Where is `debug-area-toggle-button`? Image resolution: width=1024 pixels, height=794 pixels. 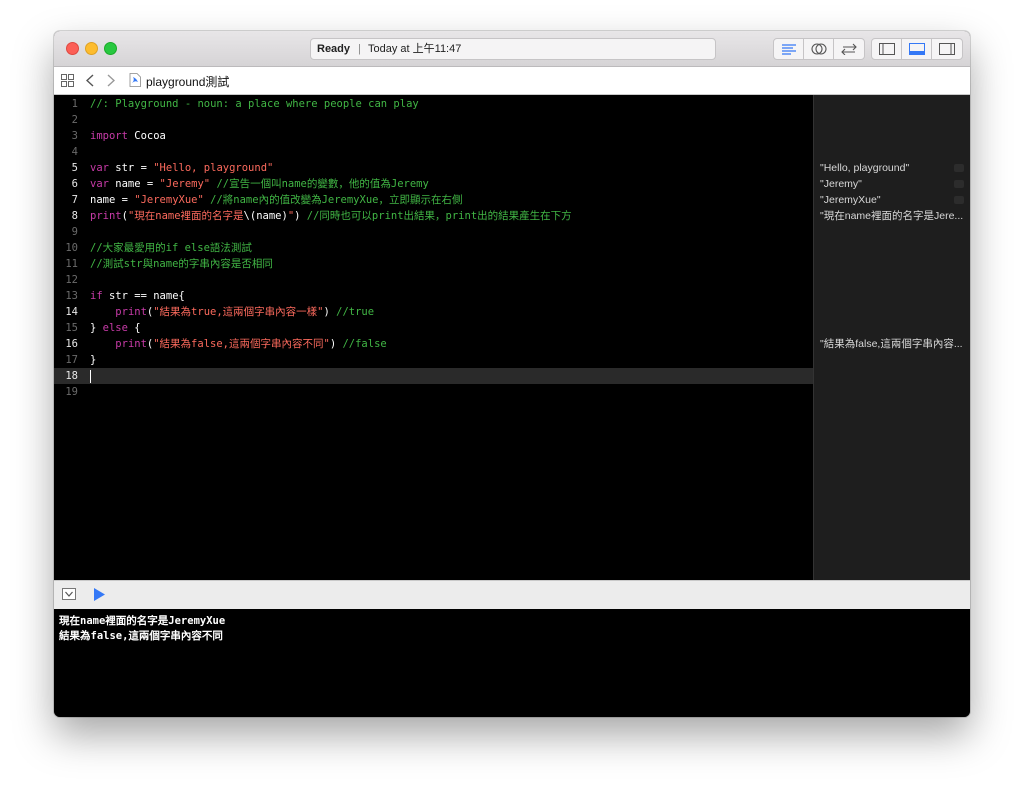
debug-area-toggle-button is located at coordinates (917, 49).